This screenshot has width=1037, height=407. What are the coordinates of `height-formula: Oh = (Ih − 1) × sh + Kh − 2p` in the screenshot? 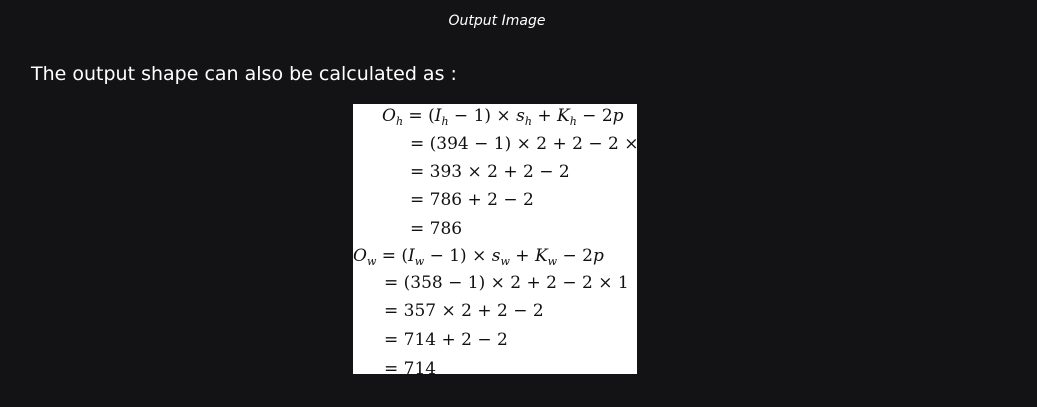 It's located at (503, 117).